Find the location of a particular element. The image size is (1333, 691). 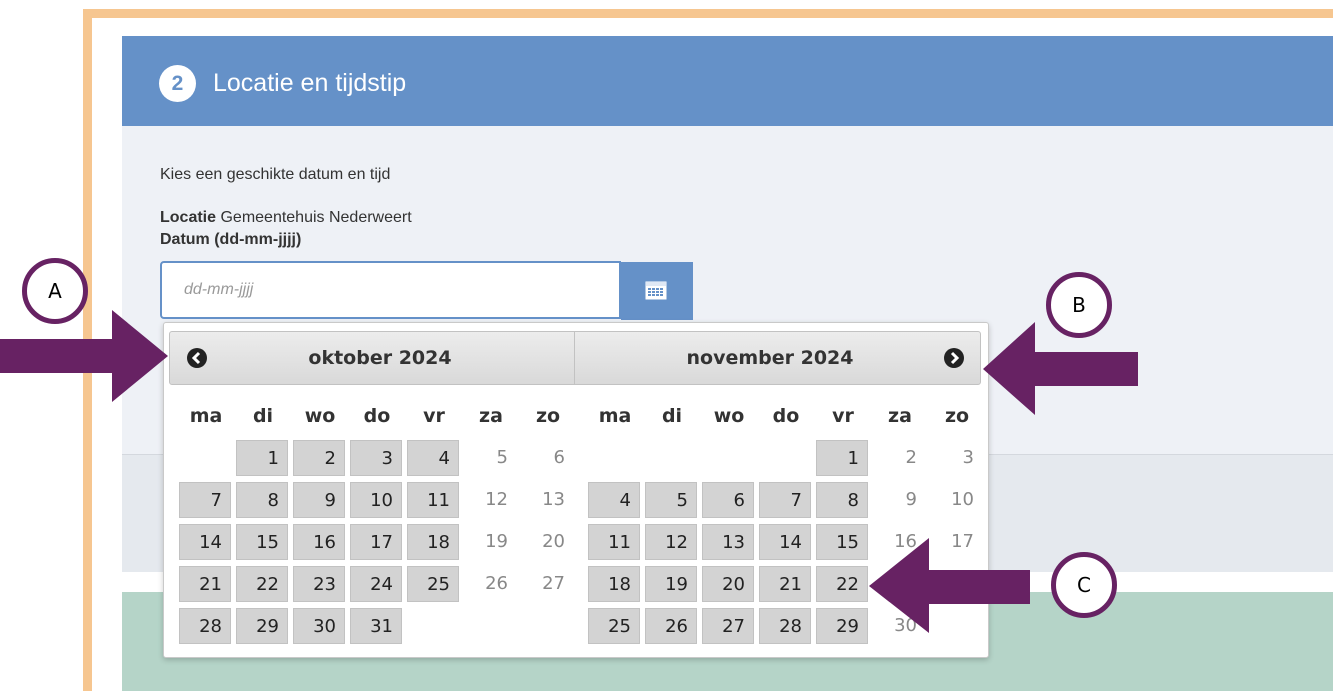

calendar-button is located at coordinates (657, 291).